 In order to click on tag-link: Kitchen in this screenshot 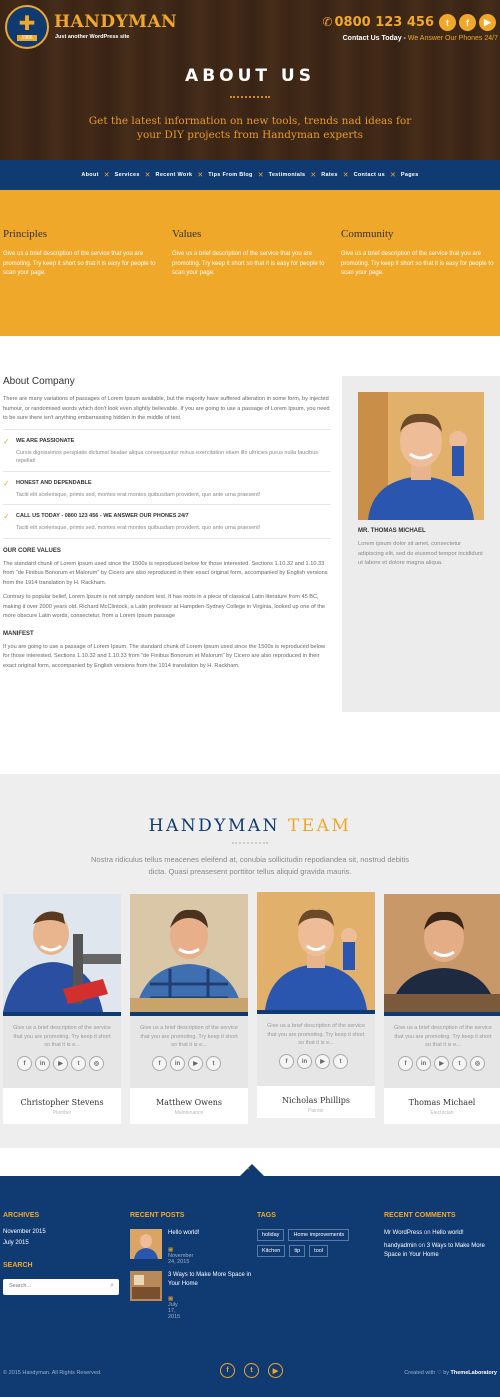, I will do `click(271, 1251)`.